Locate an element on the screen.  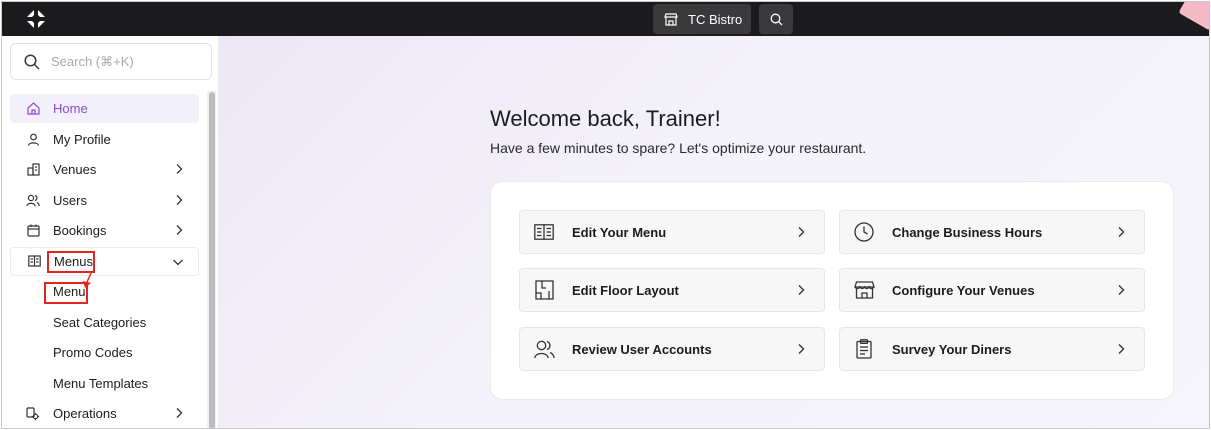
sidebar-subitem-label: Seat Categories is located at coordinates (100, 322).